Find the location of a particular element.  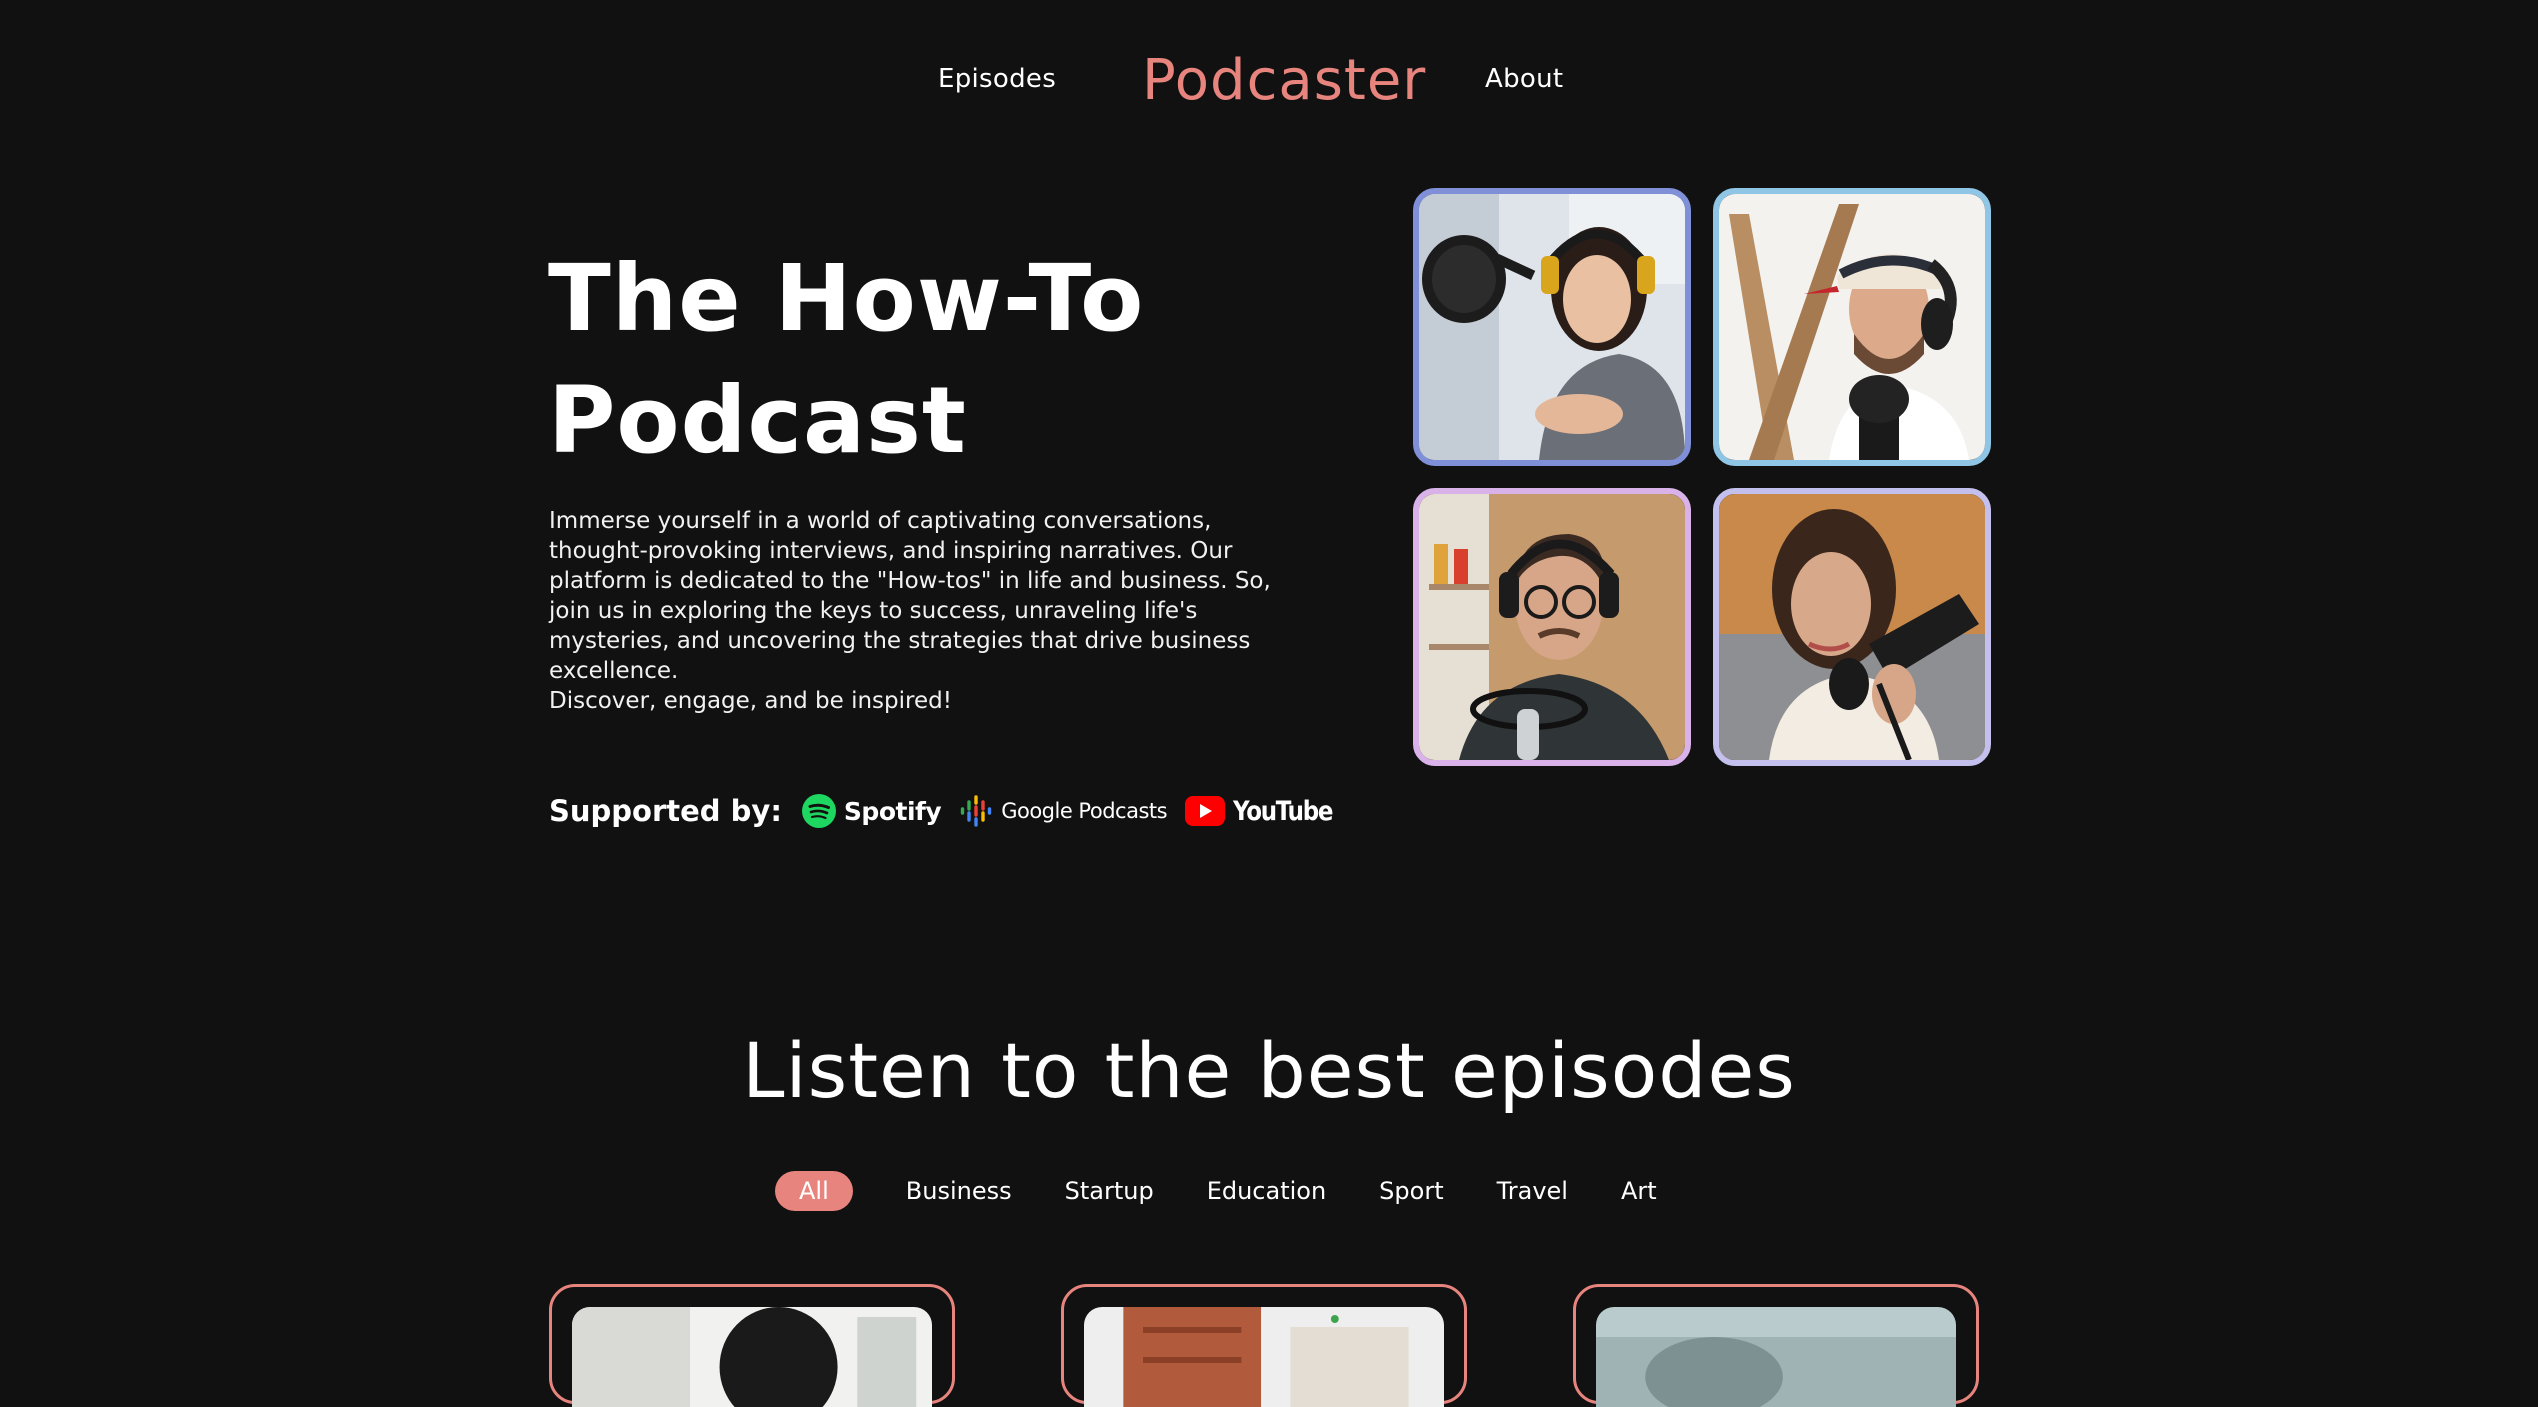

youtube-logo: YouTube is located at coordinates (1267, 811).